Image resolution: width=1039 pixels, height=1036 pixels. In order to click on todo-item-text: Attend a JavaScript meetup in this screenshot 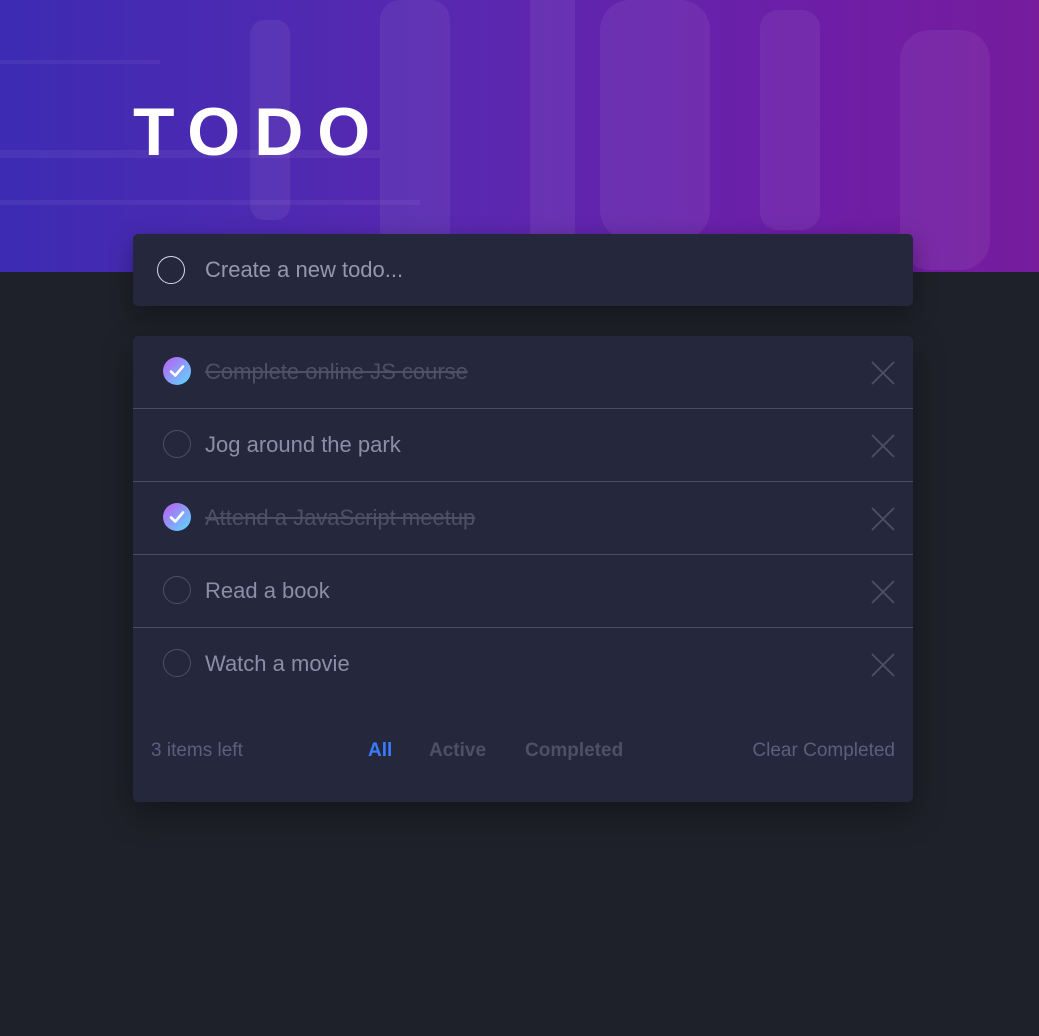, I will do `click(340, 517)`.